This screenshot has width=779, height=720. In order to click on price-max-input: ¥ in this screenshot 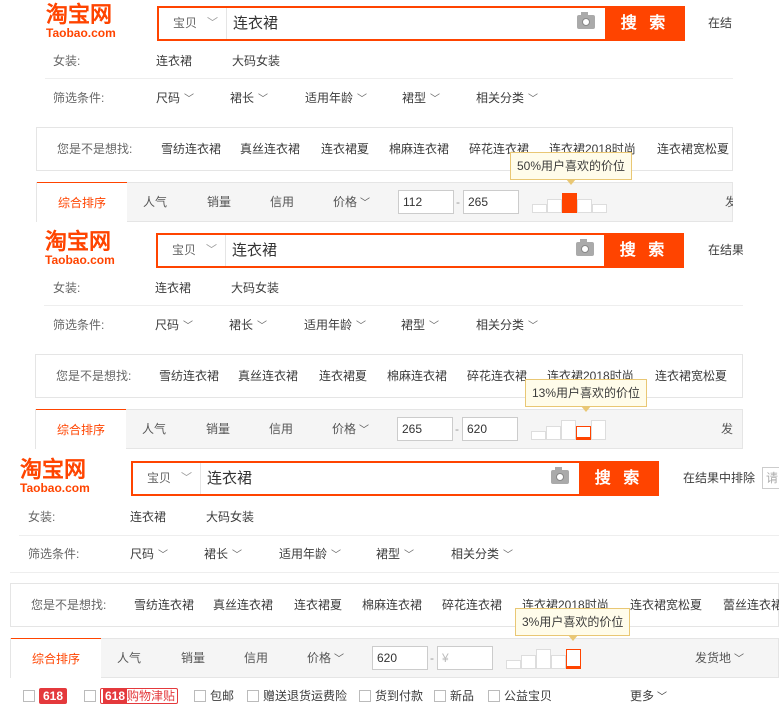, I will do `click(465, 658)`.